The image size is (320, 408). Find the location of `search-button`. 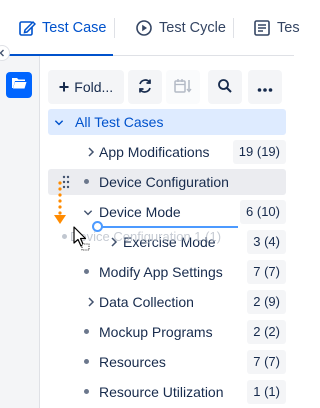

search-button is located at coordinates (225, 87).